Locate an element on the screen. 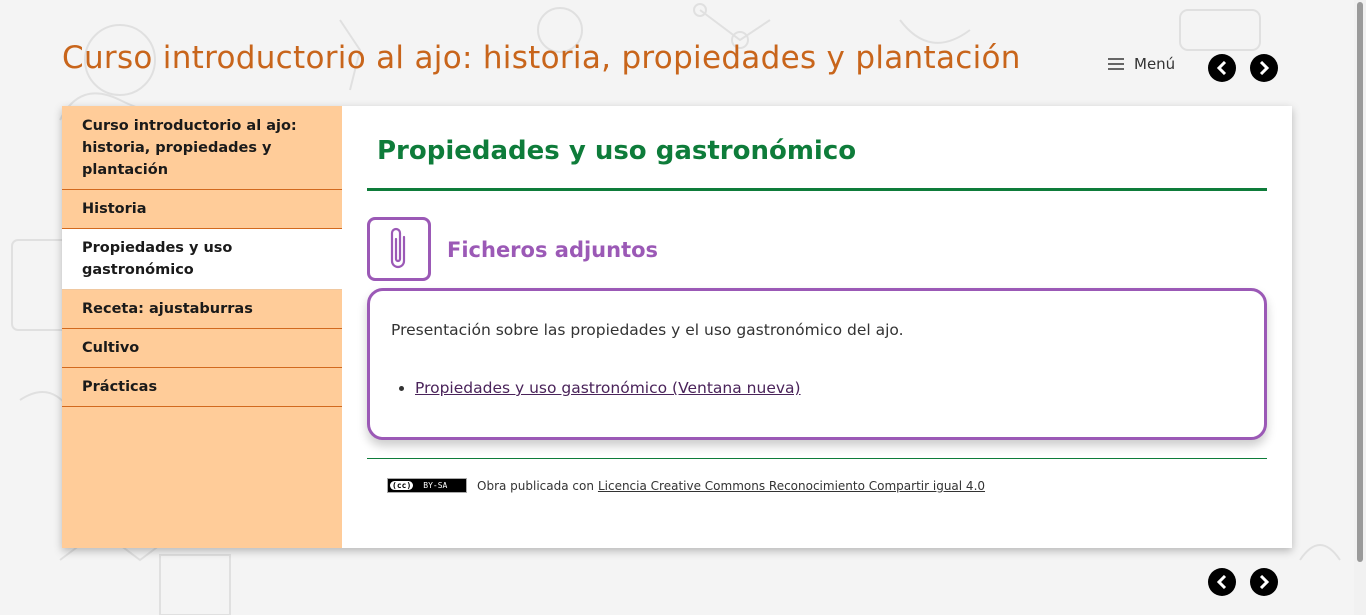  page-title: Propiedades y uso gastronómico is located at coordinates (617, 151).